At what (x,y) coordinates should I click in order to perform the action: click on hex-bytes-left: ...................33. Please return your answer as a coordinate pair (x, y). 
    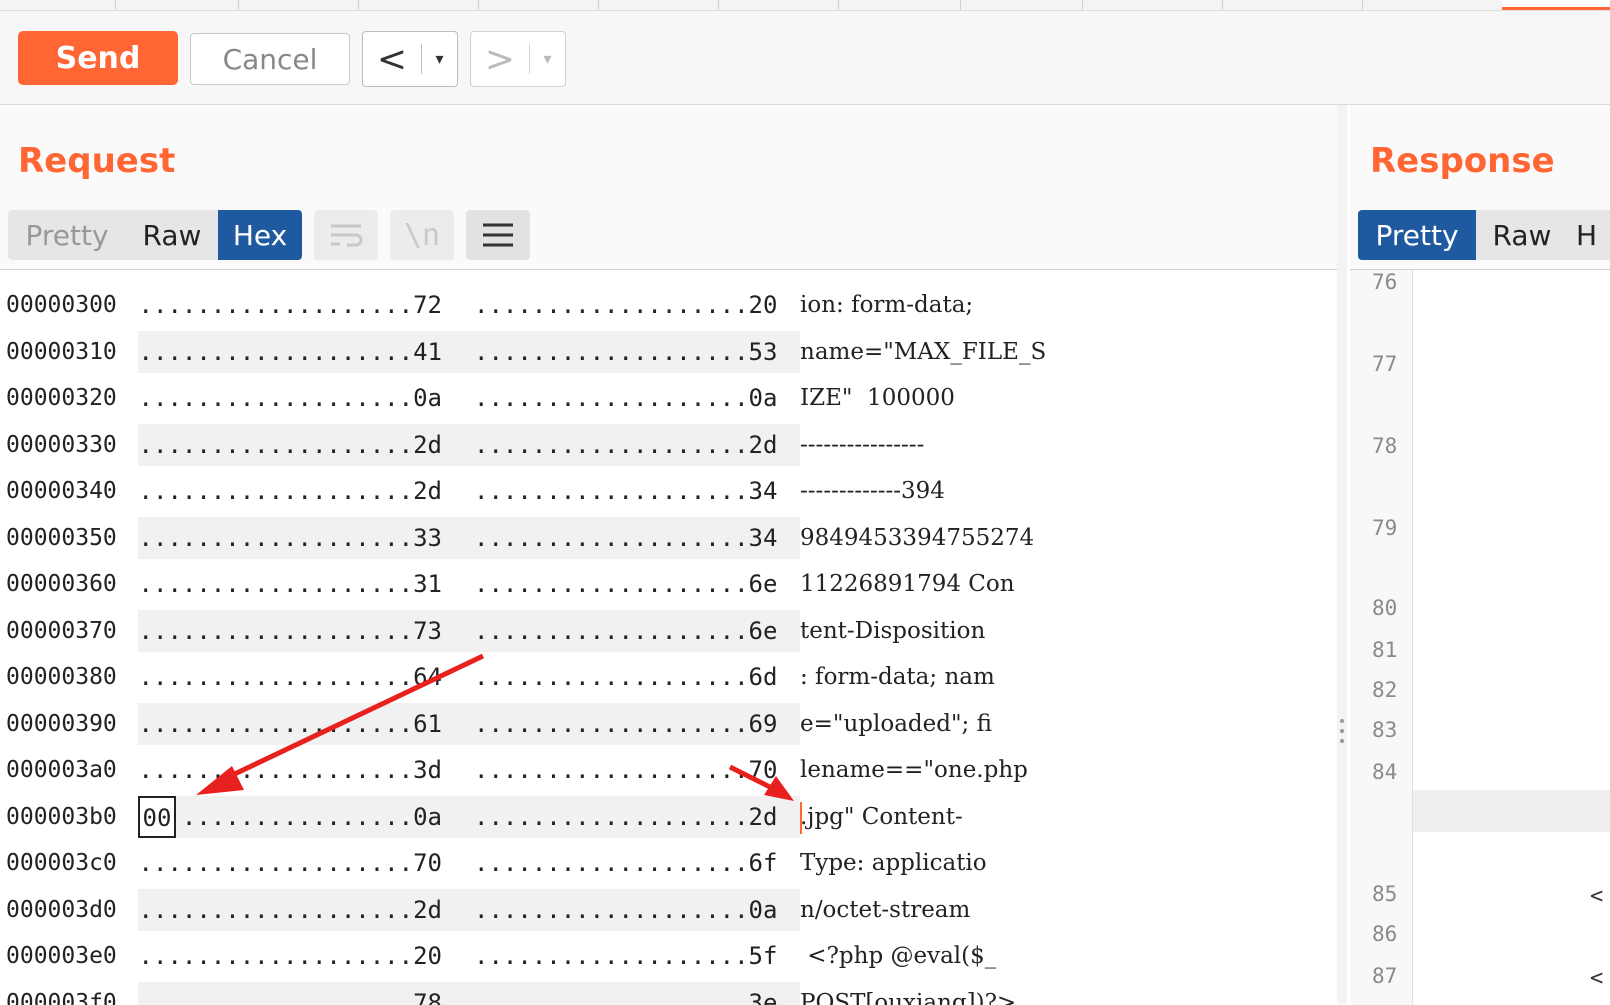
    Looking at the image, I should click on (298, 538).